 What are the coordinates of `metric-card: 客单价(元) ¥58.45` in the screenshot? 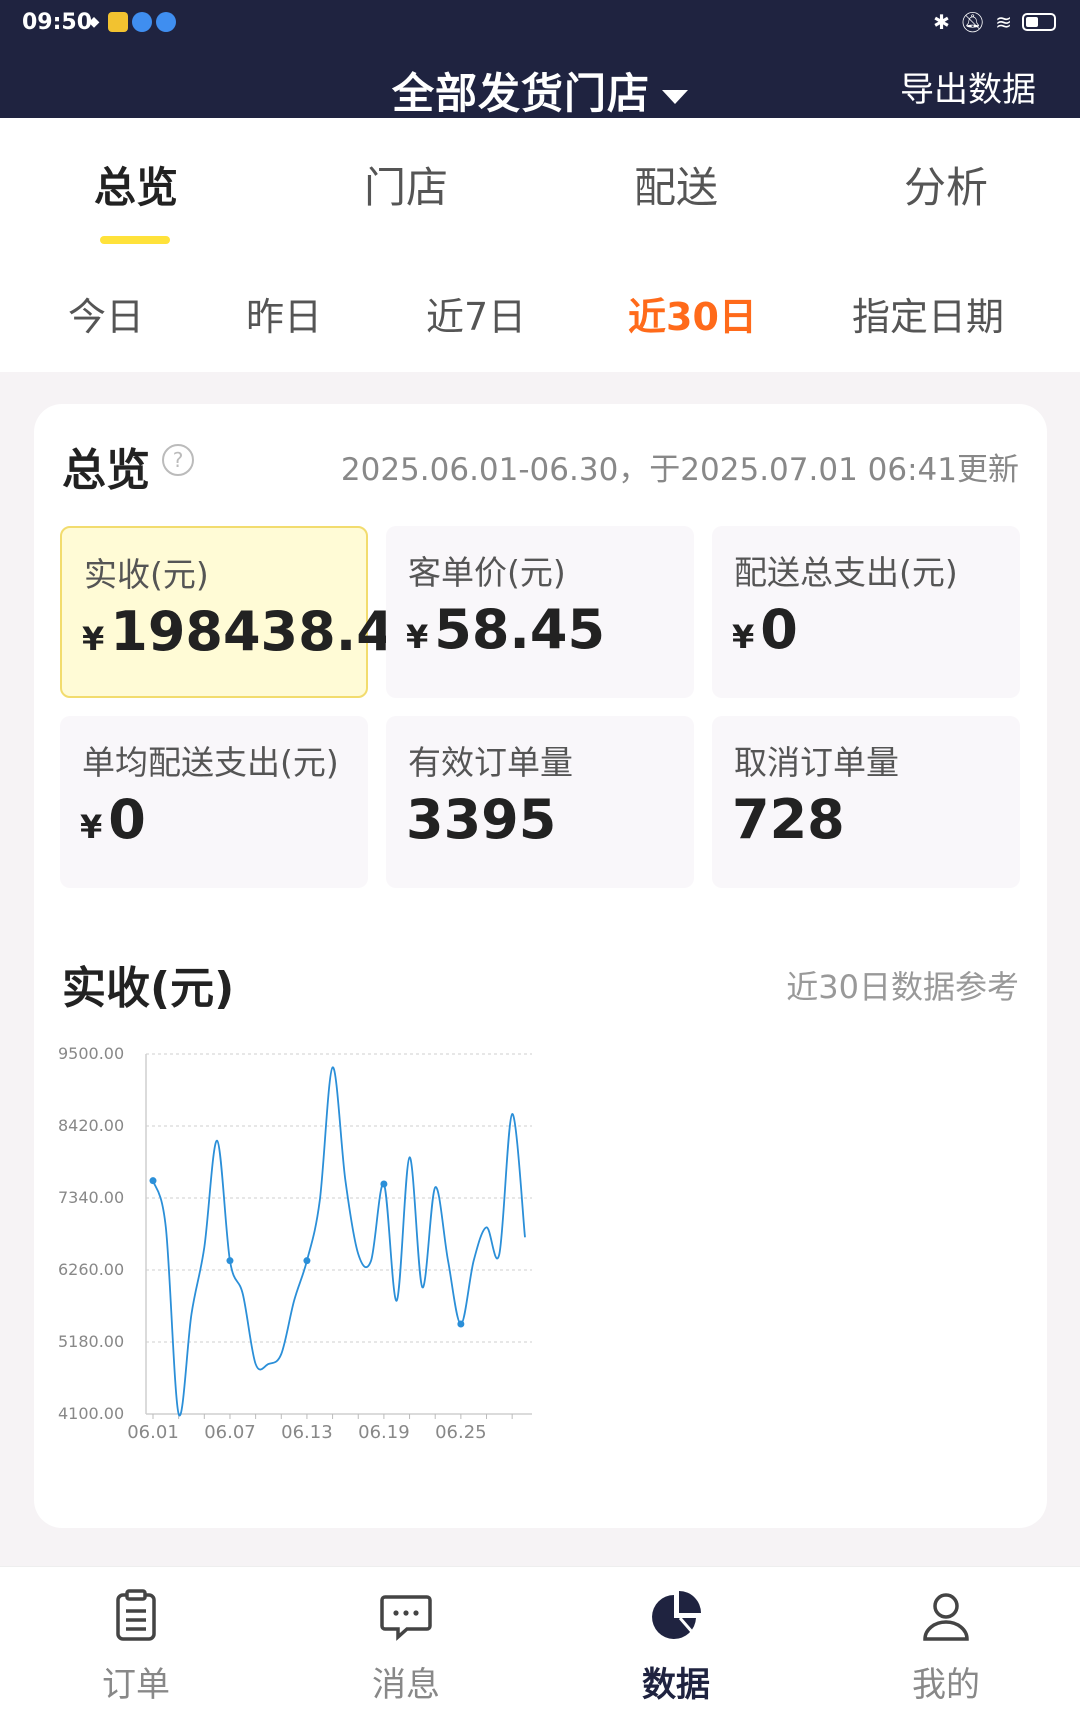 It's located at (540, 612).